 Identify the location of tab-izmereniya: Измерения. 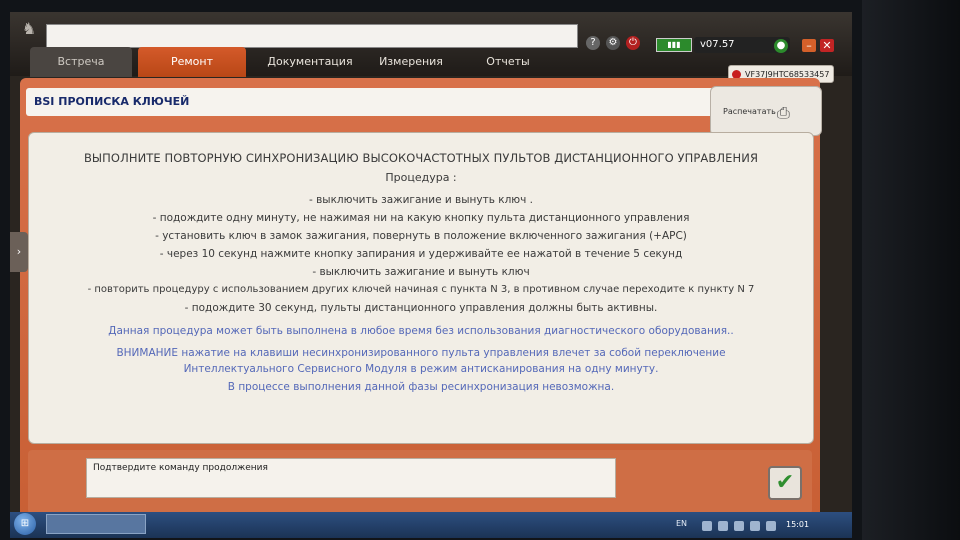
(411, 62).